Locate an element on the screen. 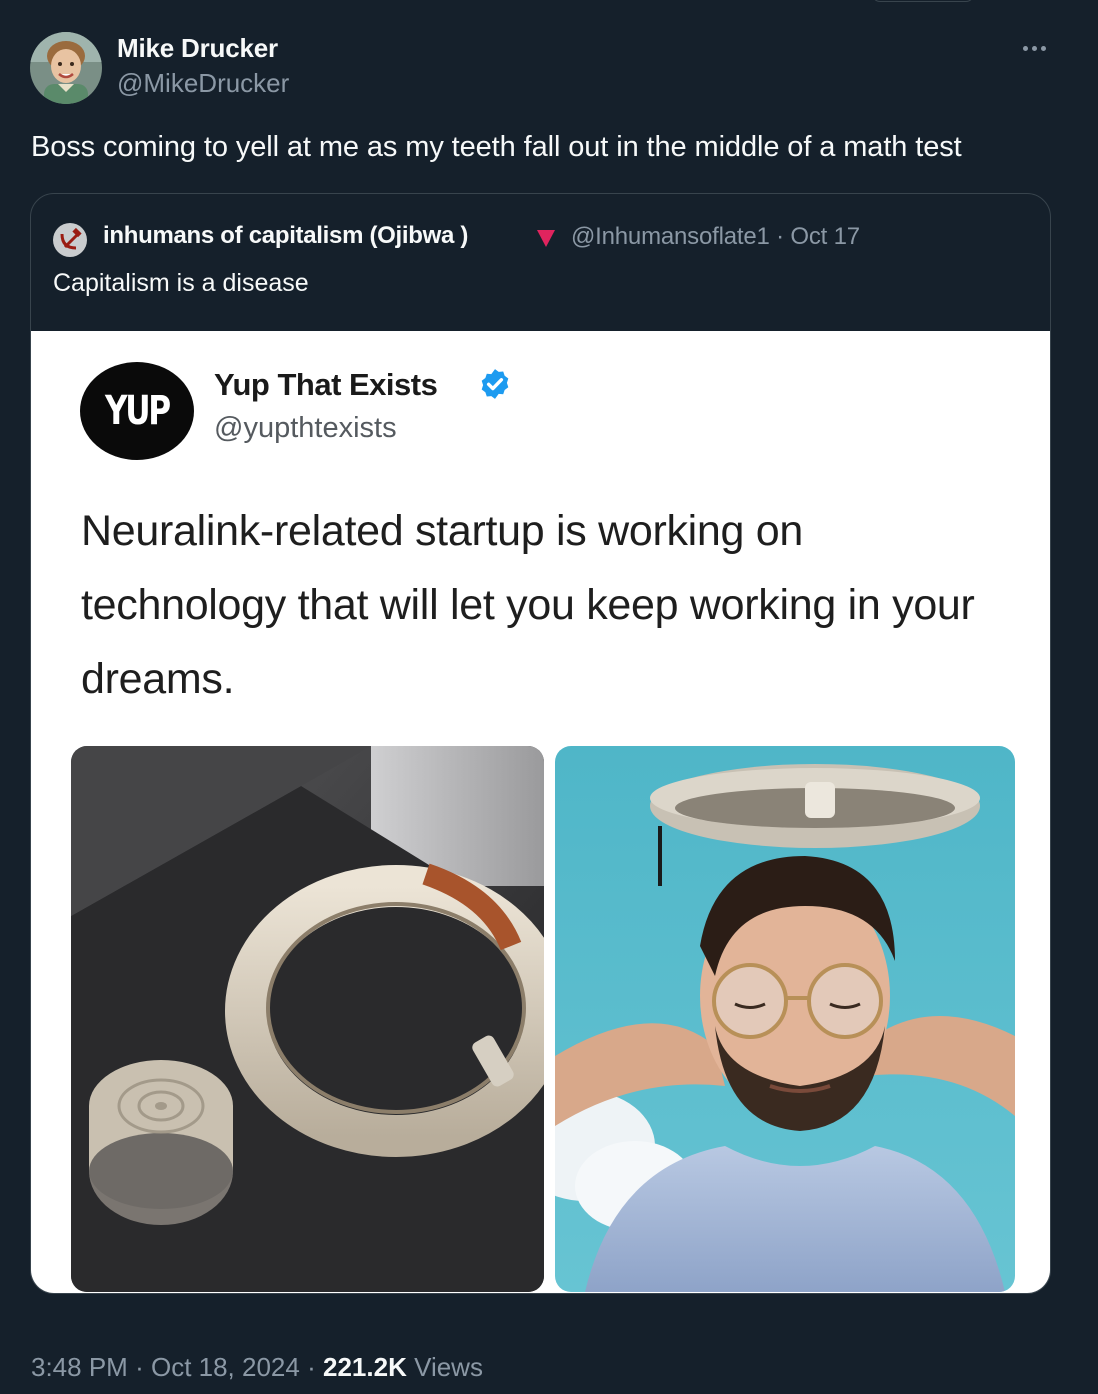  embedded-author-handle: @yupthtexists is located at coordinates (305, 428).